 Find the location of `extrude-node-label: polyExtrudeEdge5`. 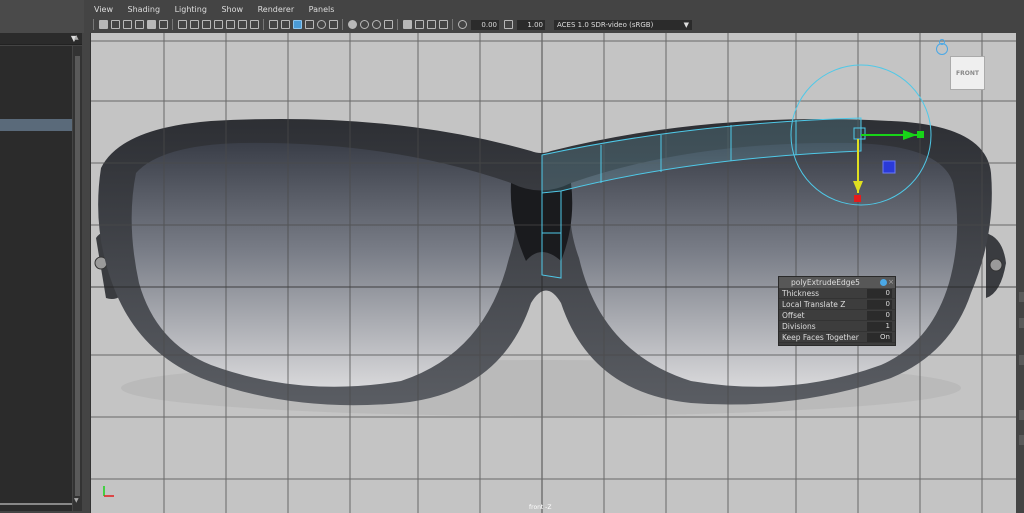

extrude-node-label: polyExtrudeEdge5 is located at coordinates (825, 282).